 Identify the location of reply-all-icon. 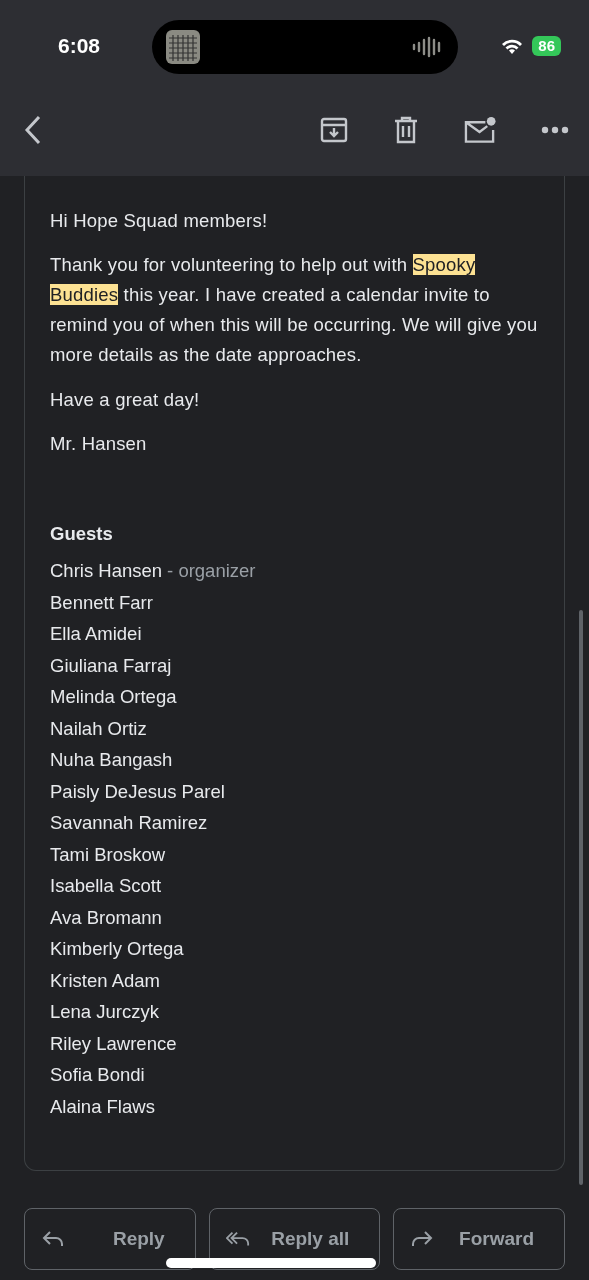
(237, 1239).